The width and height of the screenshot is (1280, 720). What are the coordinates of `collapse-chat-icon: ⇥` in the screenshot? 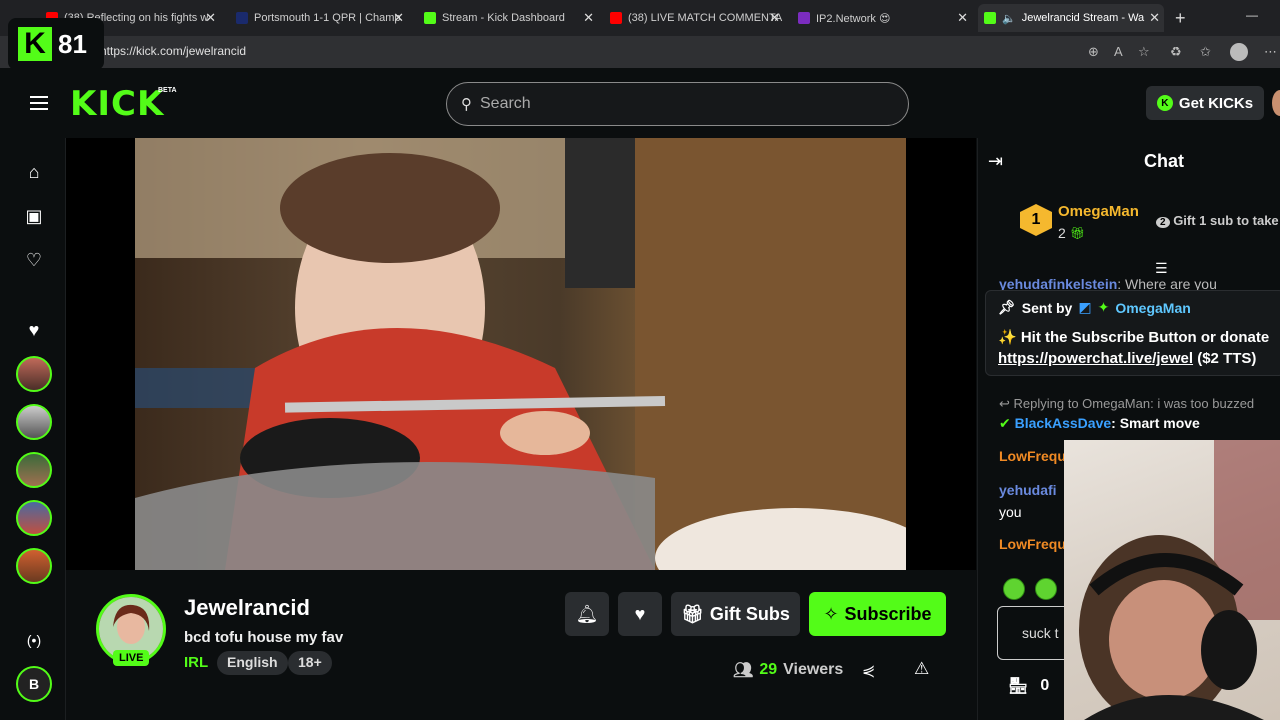 It's located at (995, 161).